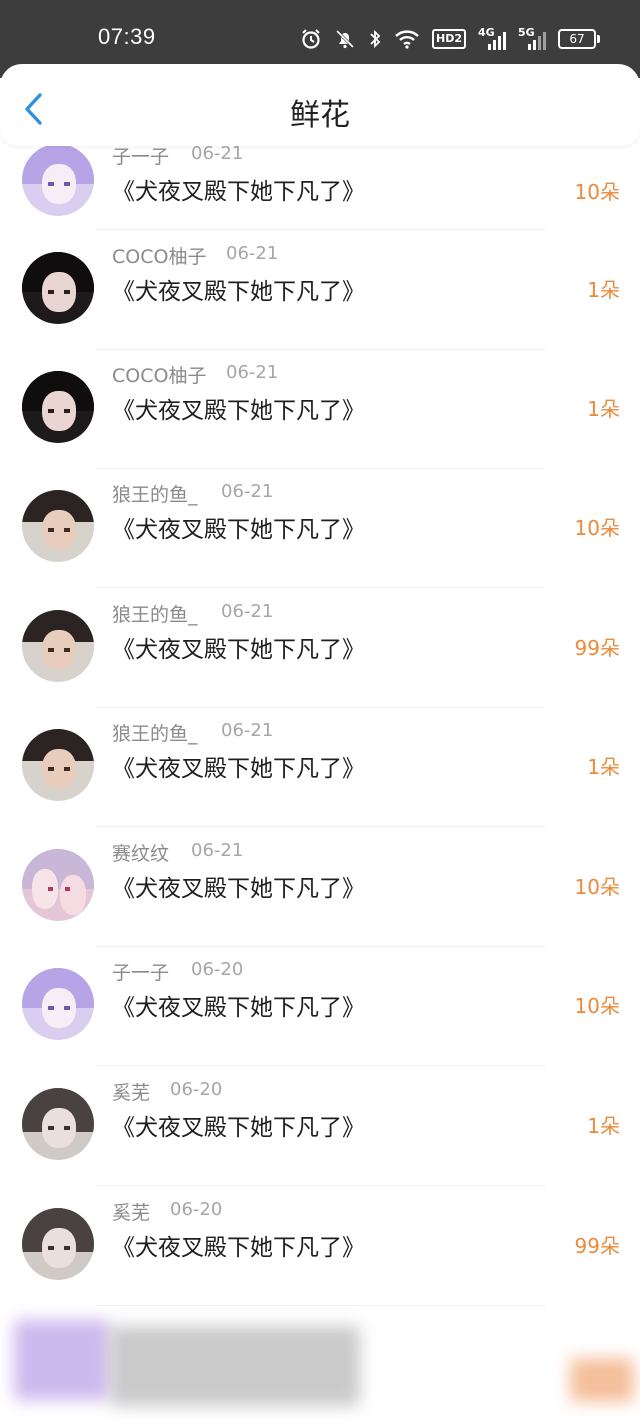 This screenshot has width=640, height=1422. Describe the element at coordinates (320, 115) in the screenshot. I see `page-title: 鲜花` at that location.